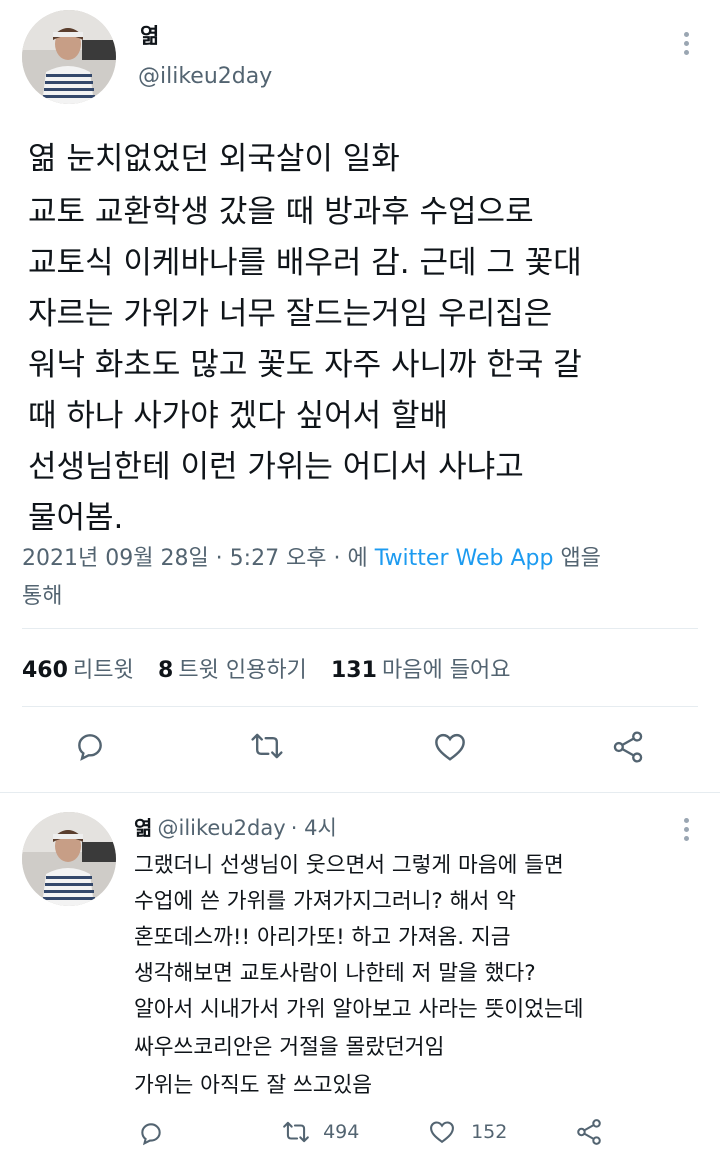  I want to click on reply-share-button, so click(589, 1132).